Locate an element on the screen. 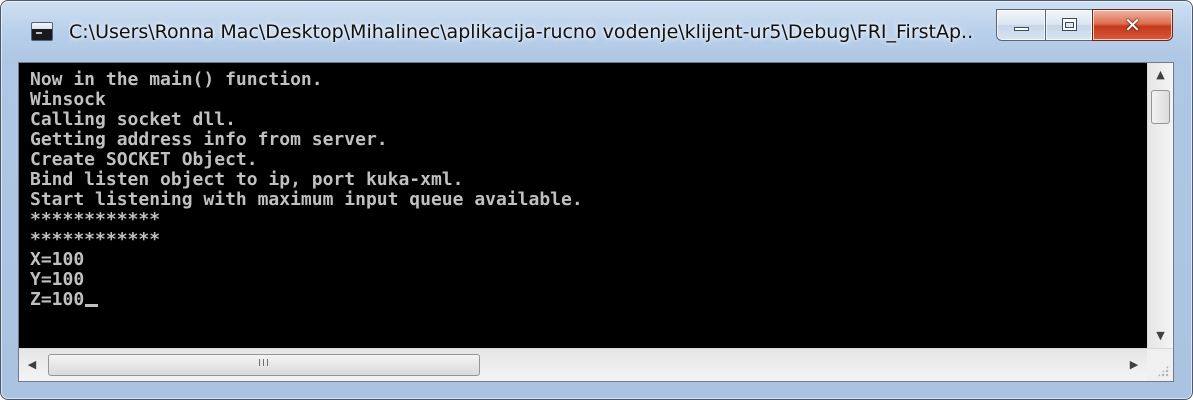  vertical-scrollbar: ▲ ▼ is located at coordinates (1160, 205).